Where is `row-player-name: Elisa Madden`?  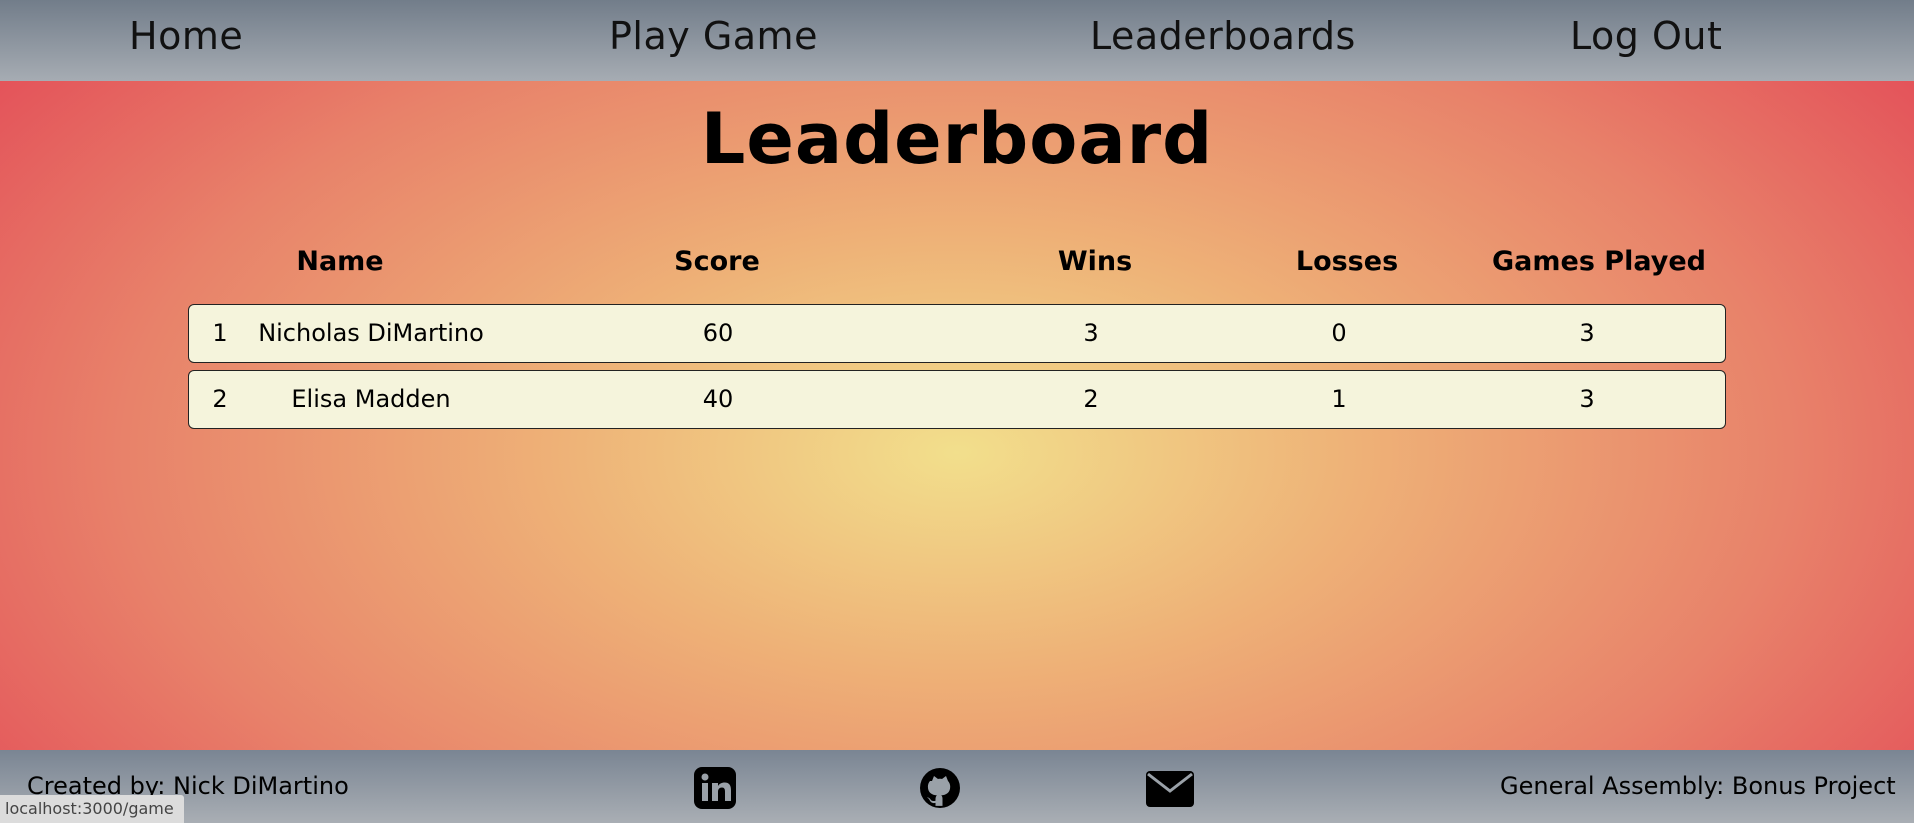
row-player-name: Elisa Madden is located at coordinates (371, 399).